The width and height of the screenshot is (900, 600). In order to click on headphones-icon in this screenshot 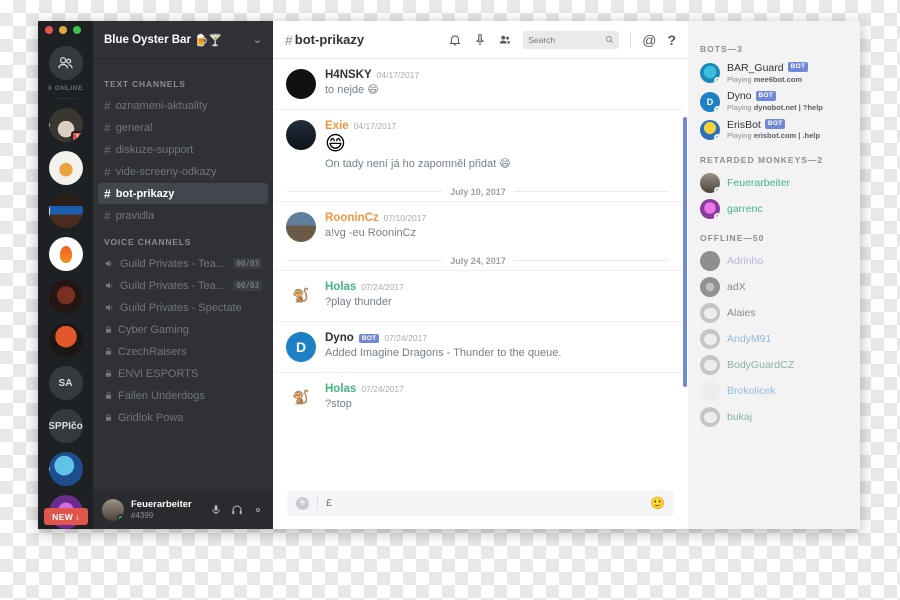, I will do `click(237, 510)`.